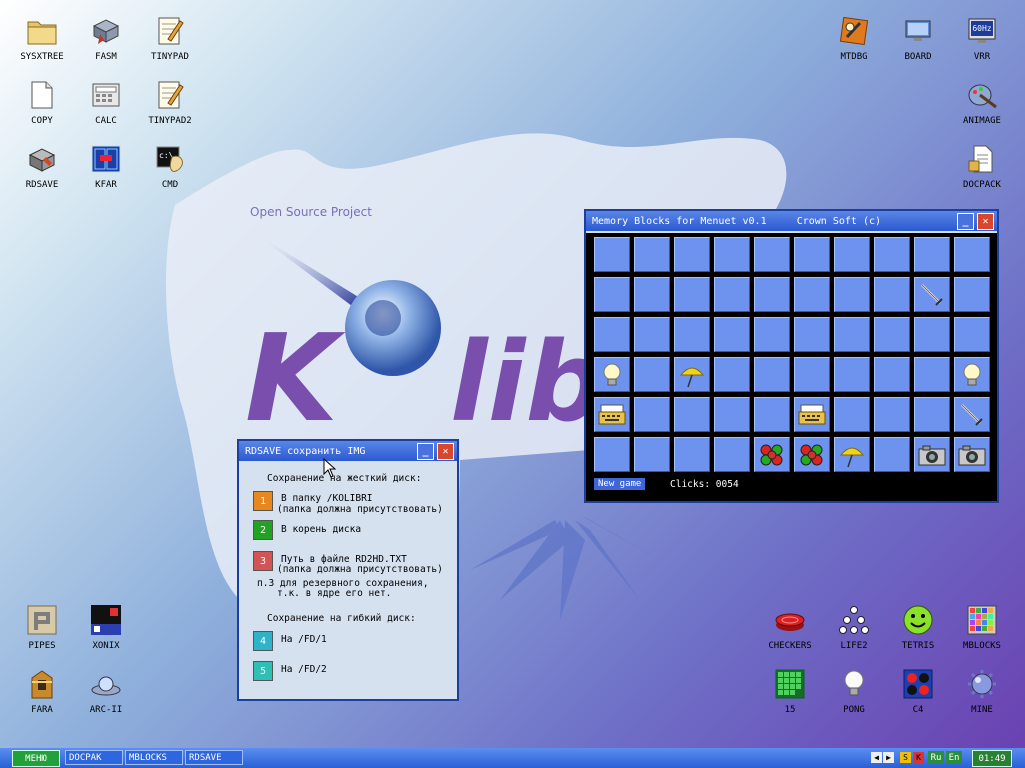 The height and width of the screenshot is (768, 1025). Describe the element at coordinates (42, 166) in the screenshot. I see `desktop-icon-rdsave: RDSAVE` at that location.